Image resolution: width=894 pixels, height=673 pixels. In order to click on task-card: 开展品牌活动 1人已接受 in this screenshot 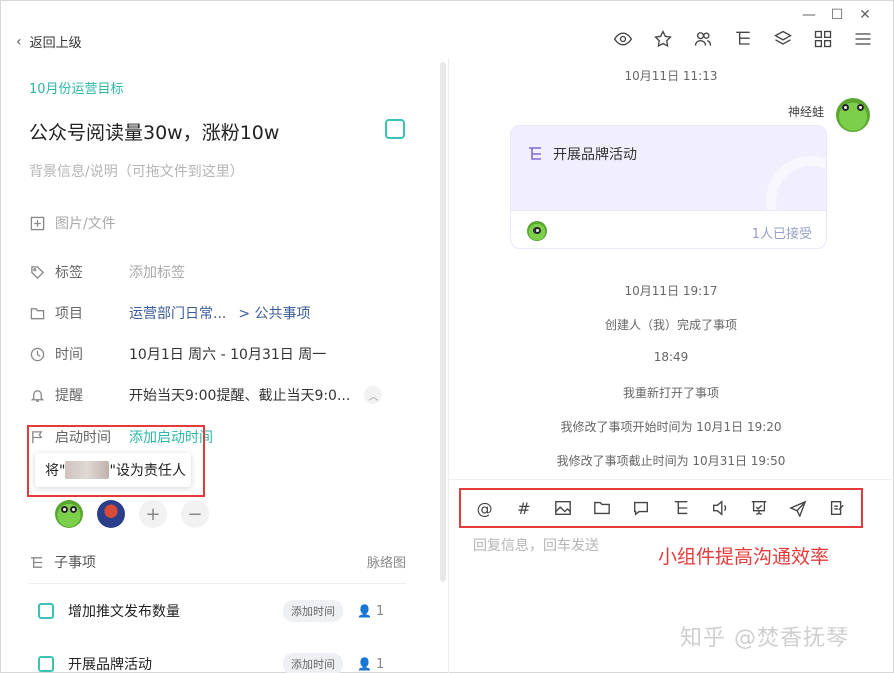, I will do `click(668, 187)`.